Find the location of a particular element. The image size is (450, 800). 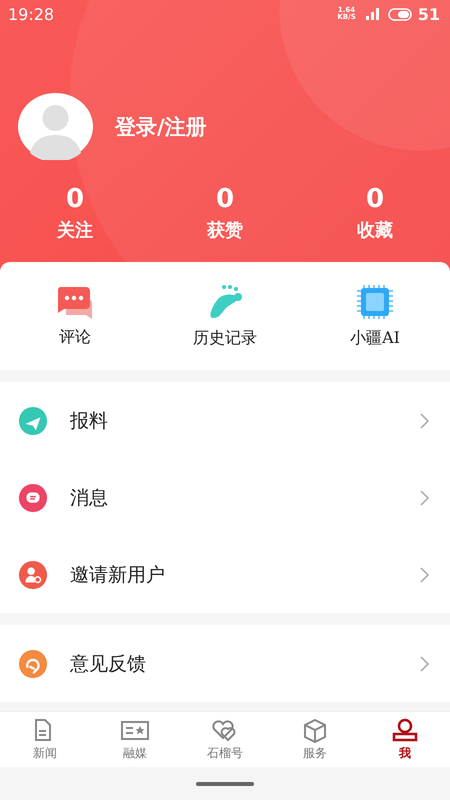

tab-item: 新闻 is located at coordinates (45, 739).